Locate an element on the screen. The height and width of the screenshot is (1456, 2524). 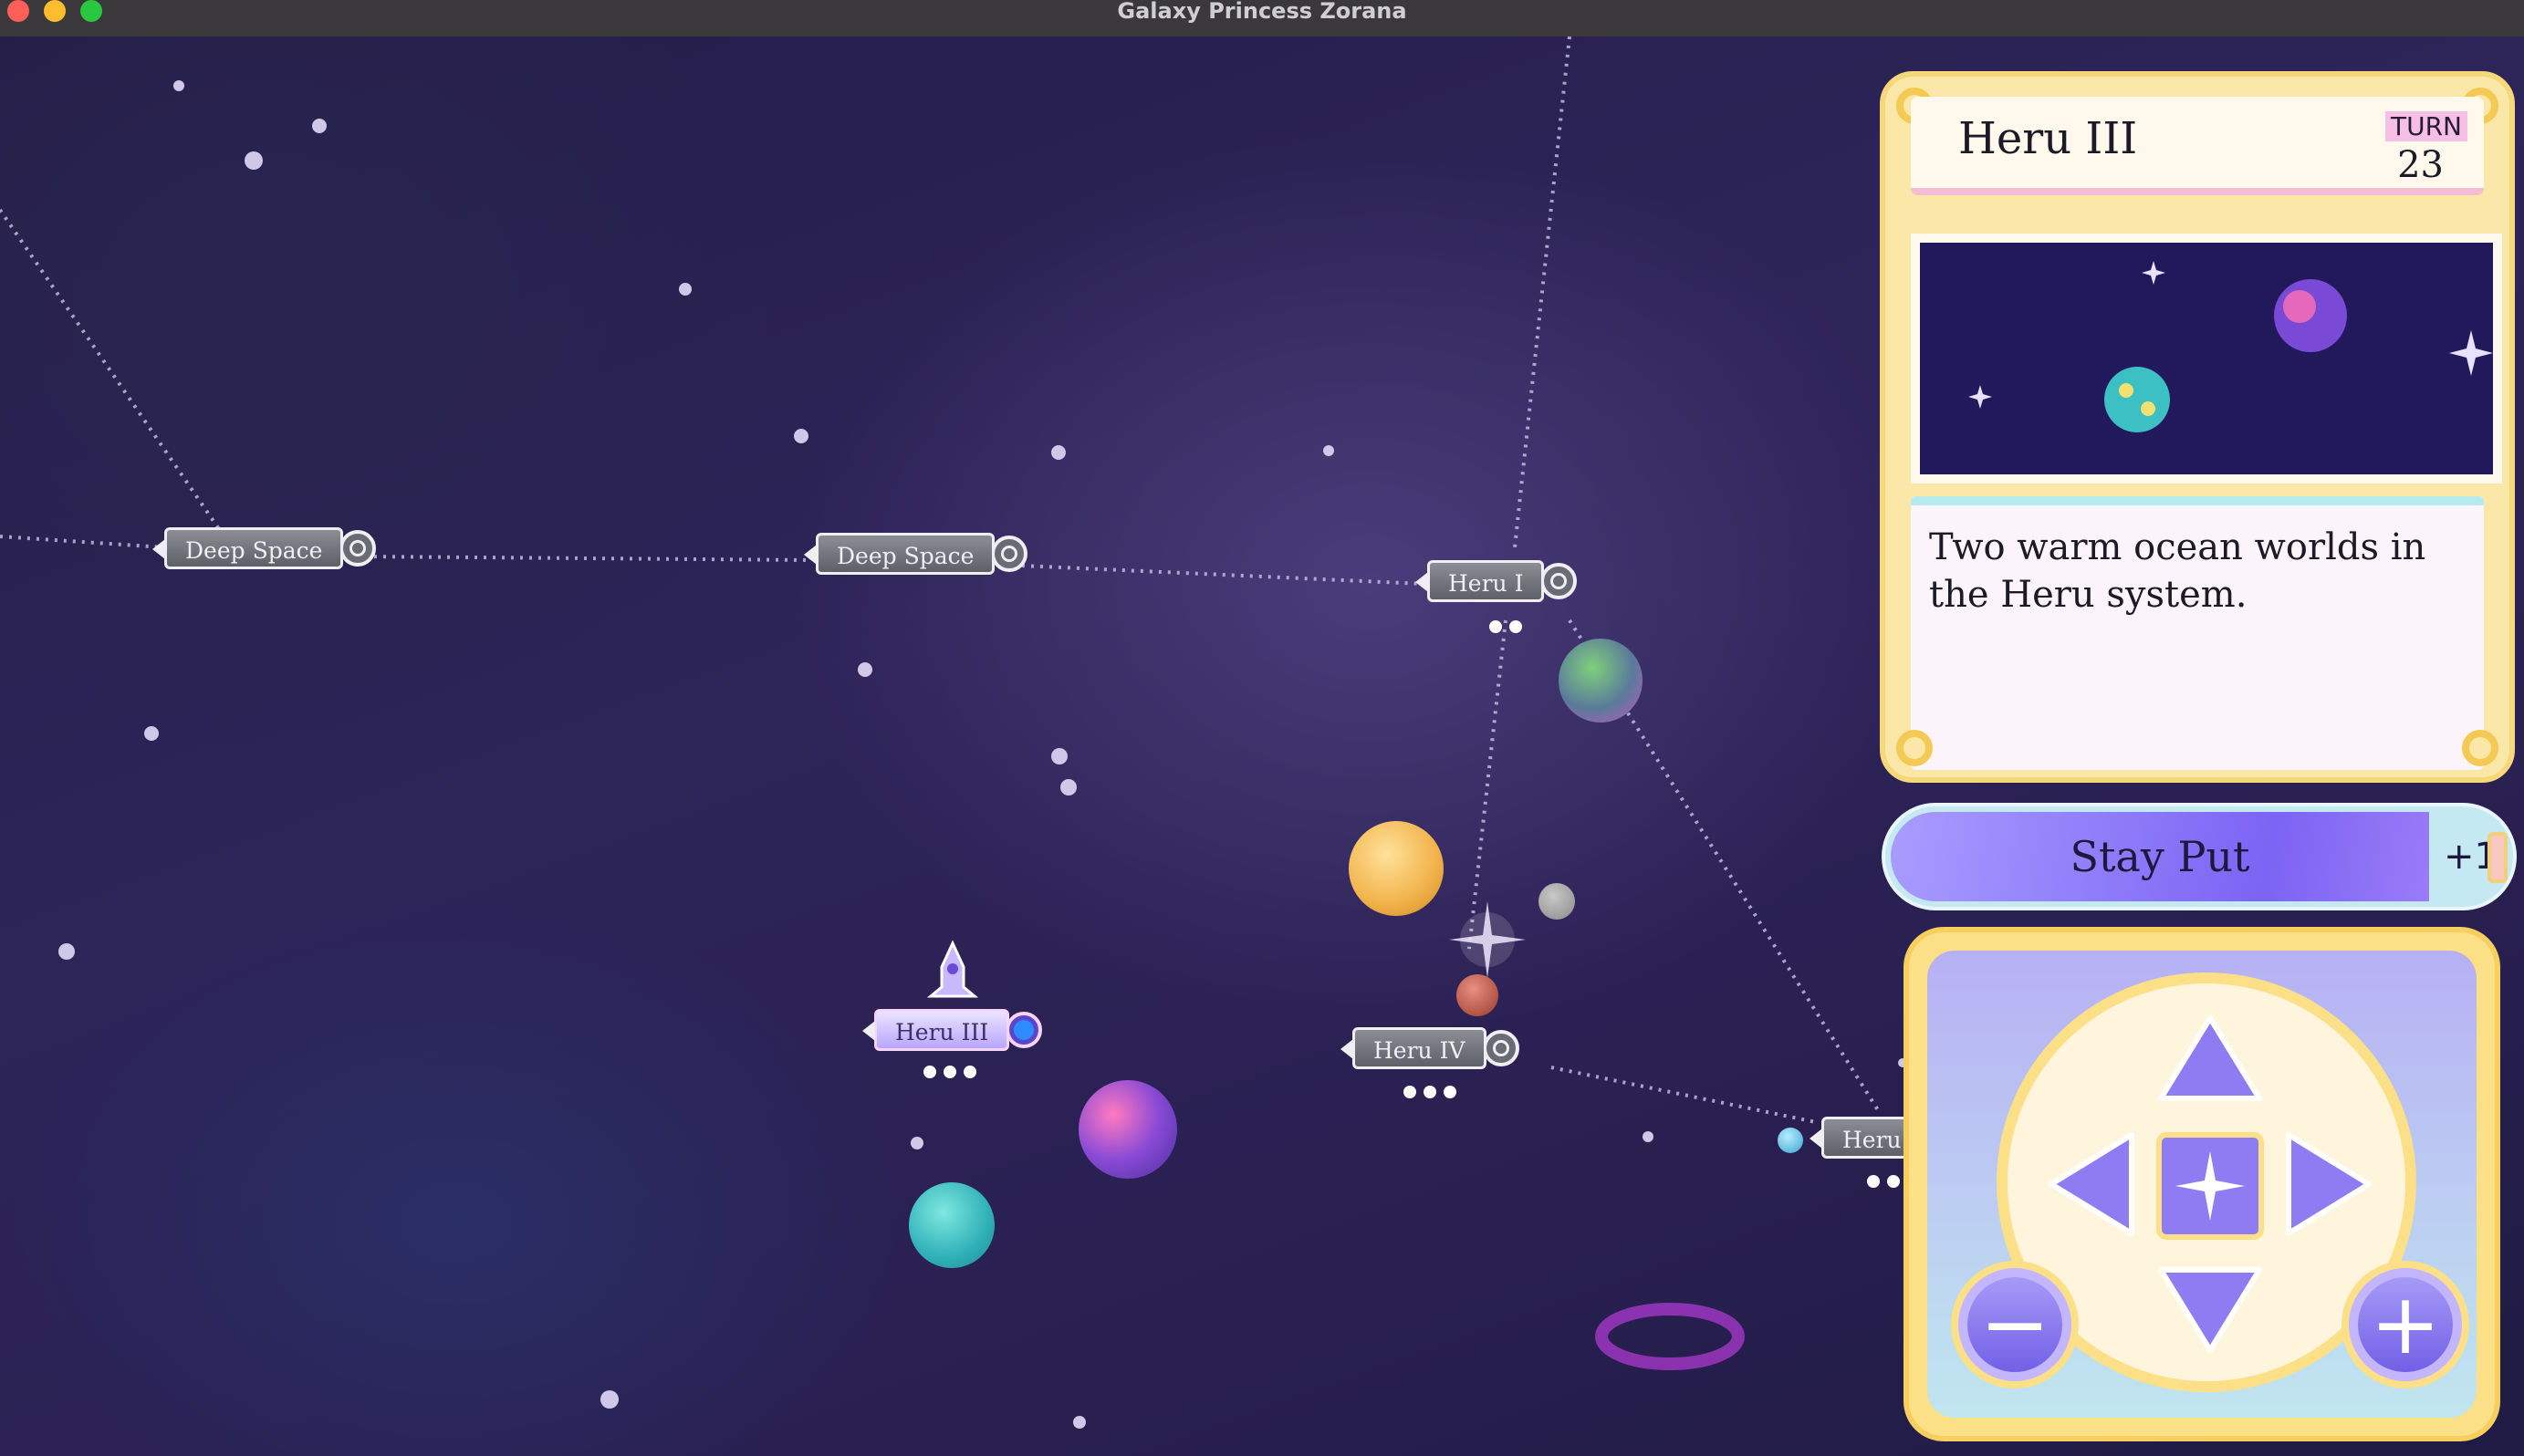
node-dots-heru-iii is located at coordinates (949, 1072).